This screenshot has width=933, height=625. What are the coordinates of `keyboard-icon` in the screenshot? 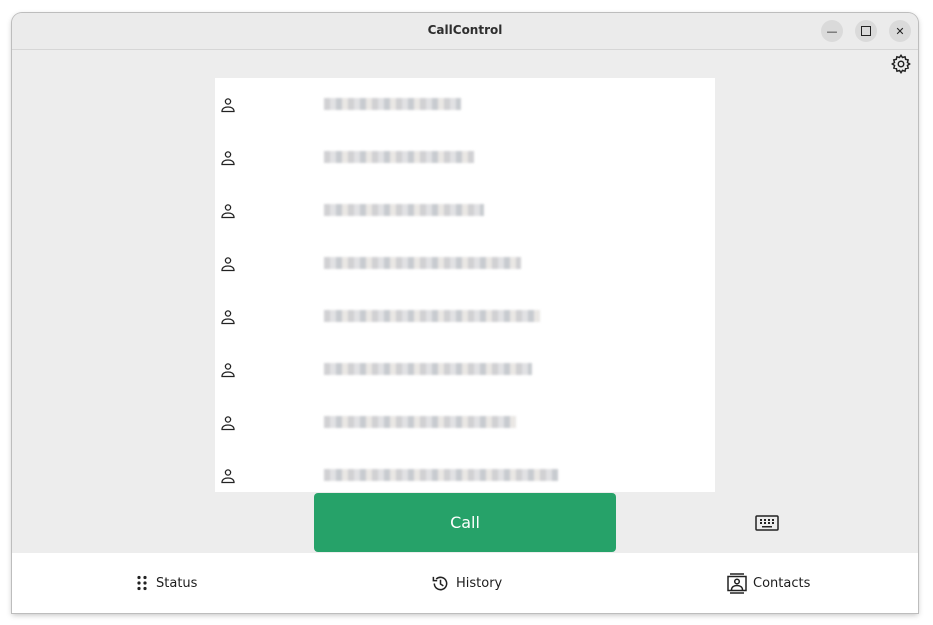 It's located at (767, 523).